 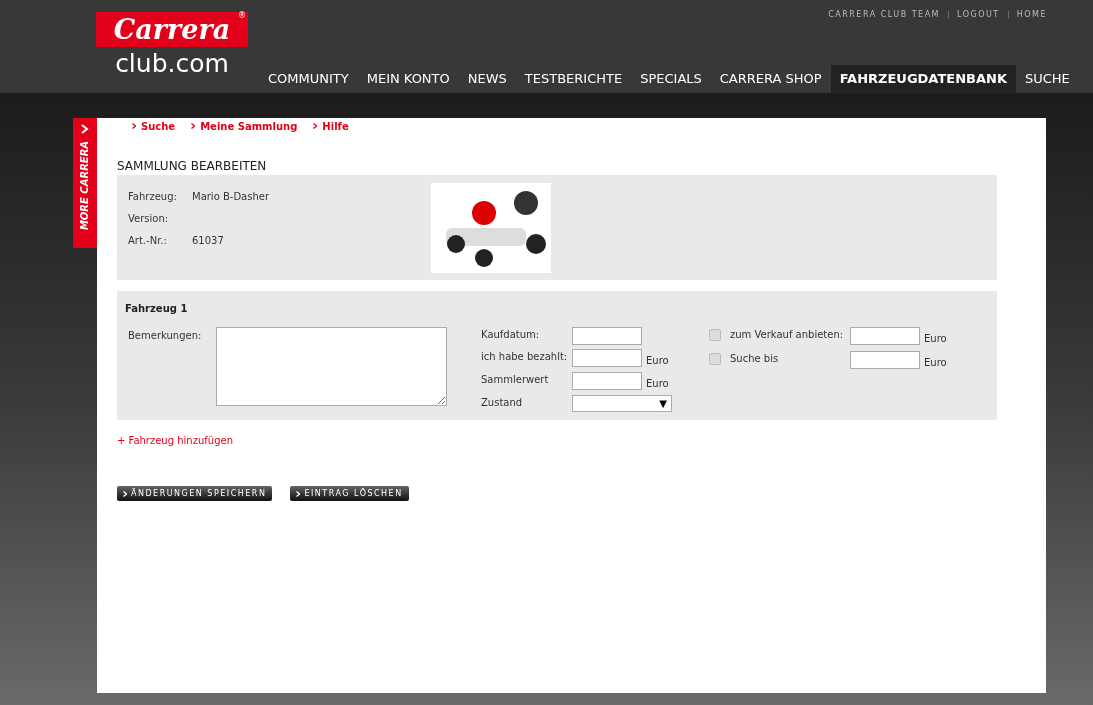 I want to click on info-label: Fahrzeug:, so click(x=153, y=196).